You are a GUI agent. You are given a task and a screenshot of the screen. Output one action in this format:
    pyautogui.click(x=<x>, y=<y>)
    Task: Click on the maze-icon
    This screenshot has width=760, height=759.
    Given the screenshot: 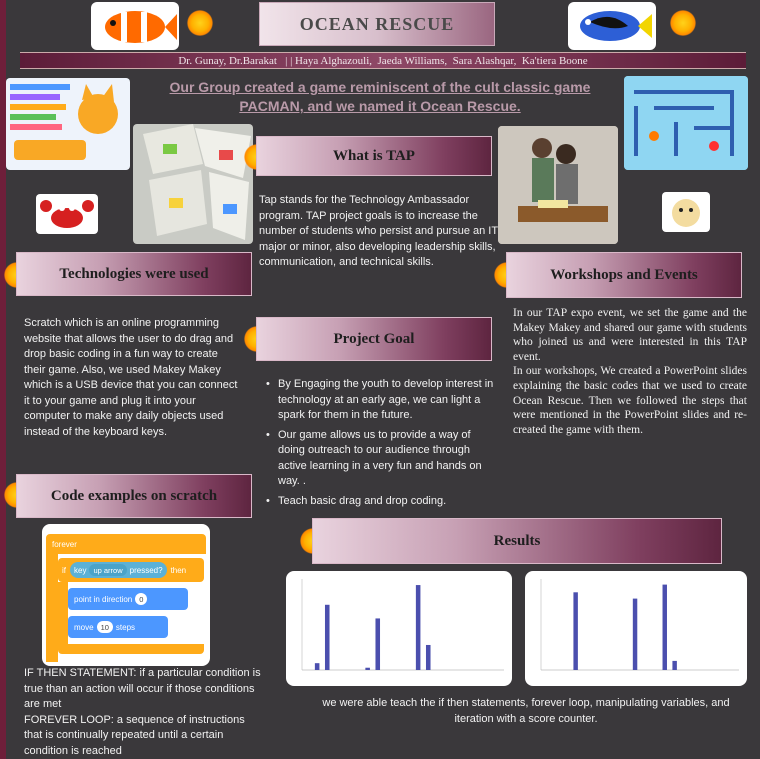 What is the action you would take?
    pyautogui.click(x=686, y=123)
    